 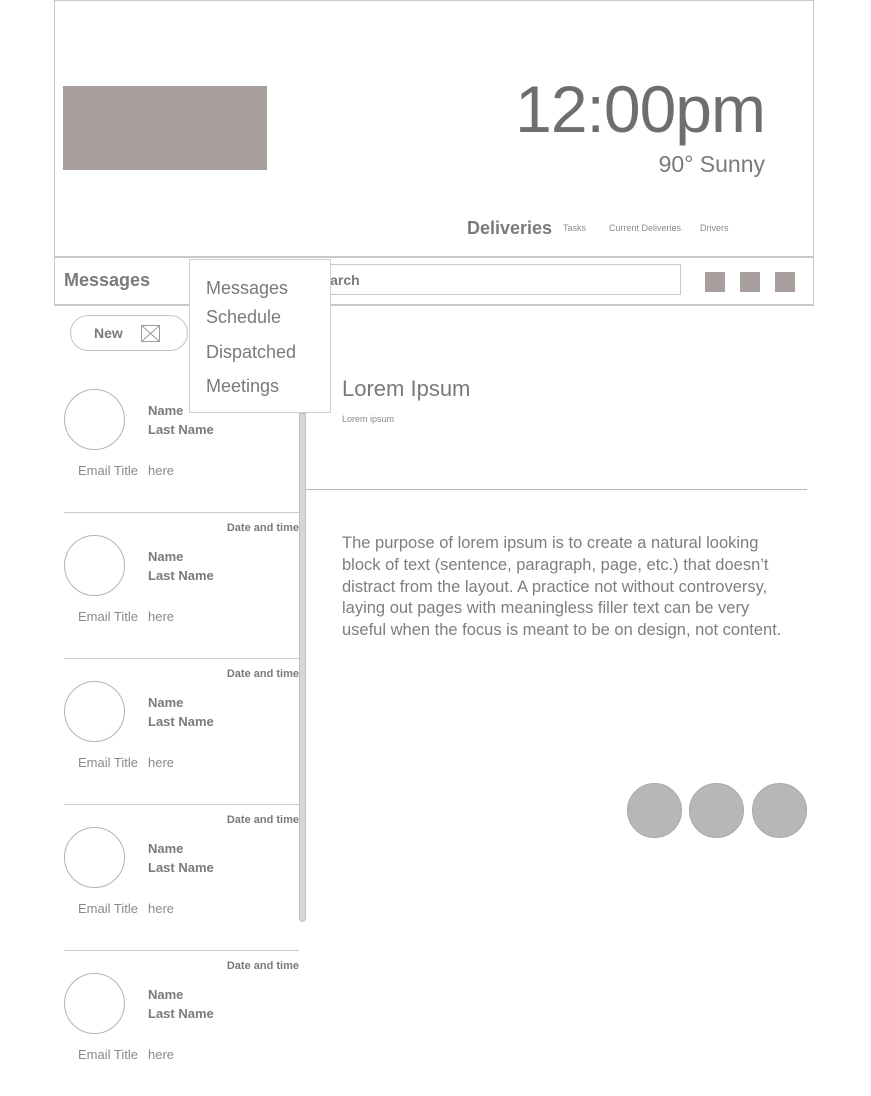 What do you see at coordinates (574, 228) in the screenshot?
I see `nav-link-tasks: Tasks` at bounding box center [574, 228].